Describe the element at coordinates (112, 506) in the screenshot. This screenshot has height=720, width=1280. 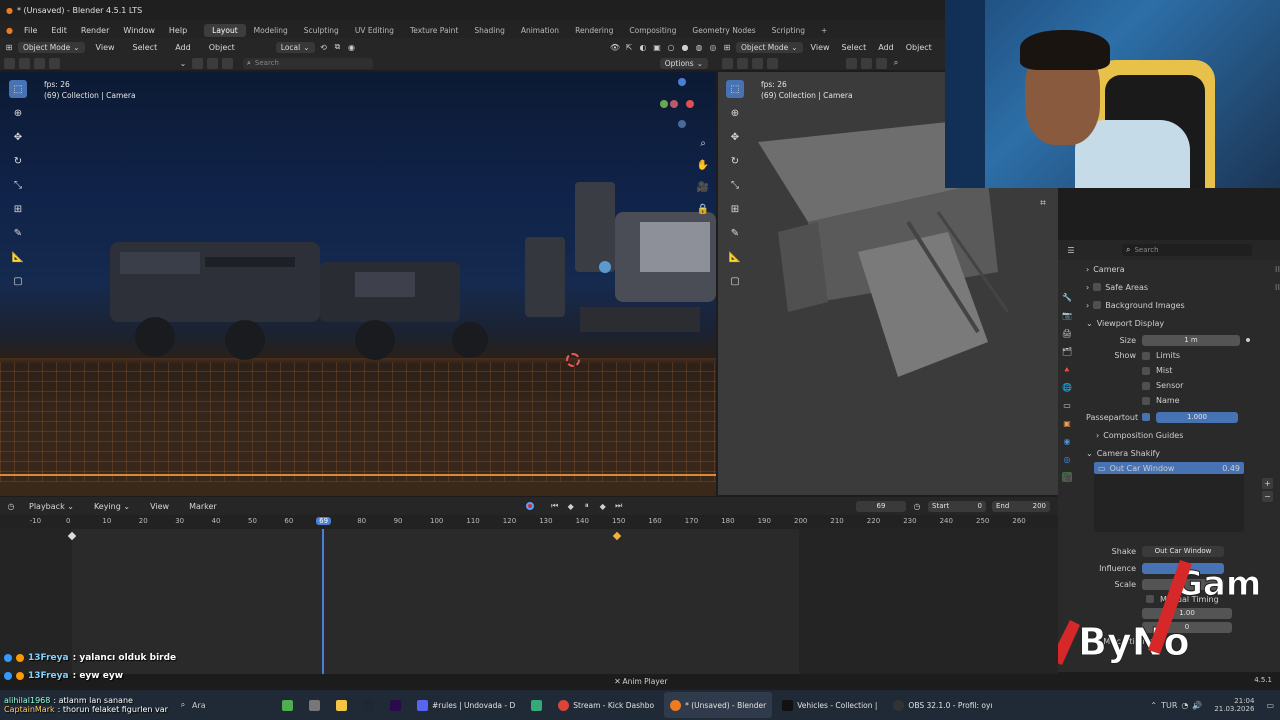
I see `keying-menu: Keying ⌄` at that location.